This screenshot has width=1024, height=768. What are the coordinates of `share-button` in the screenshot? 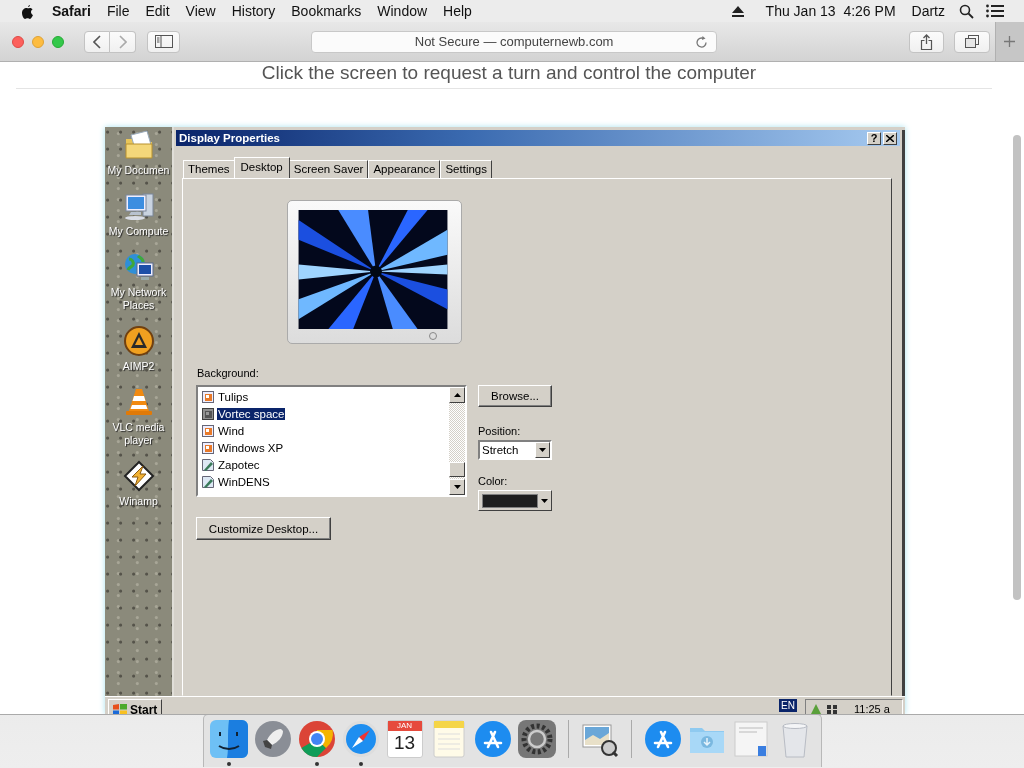 It's located at (926, 41).